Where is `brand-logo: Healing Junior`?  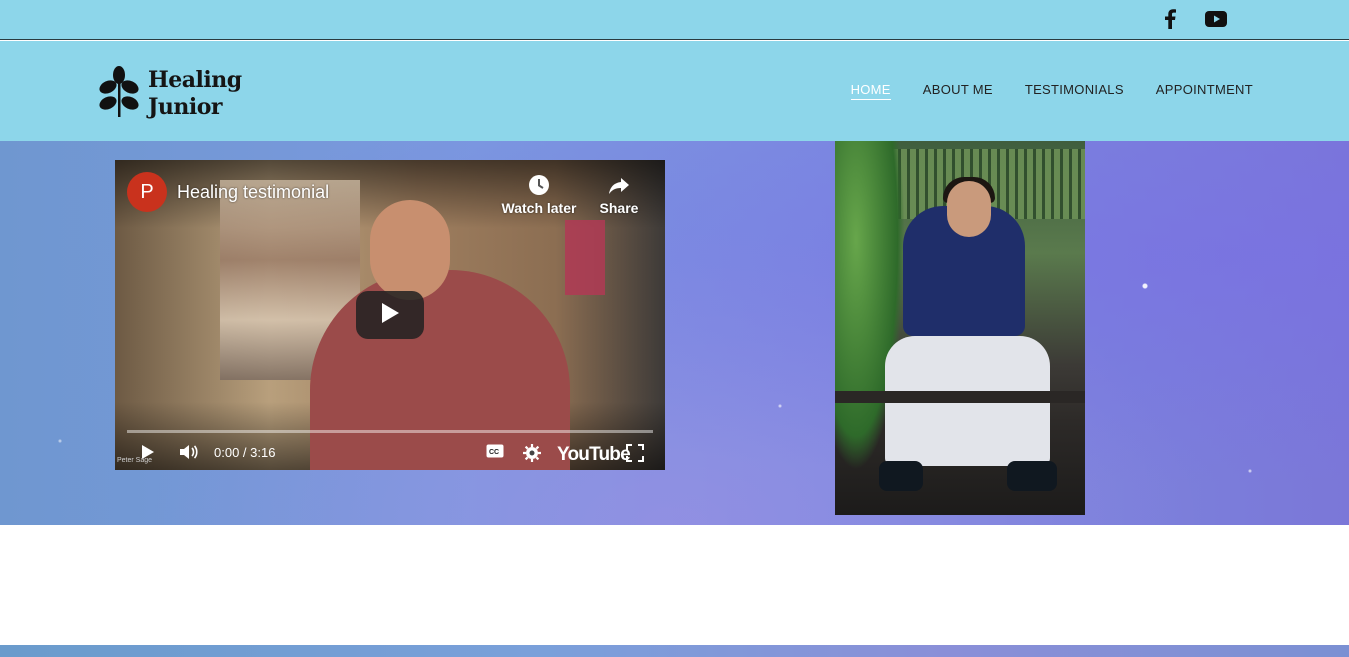
brand-logo: Healing Junior is located at coordinates (170, 93).